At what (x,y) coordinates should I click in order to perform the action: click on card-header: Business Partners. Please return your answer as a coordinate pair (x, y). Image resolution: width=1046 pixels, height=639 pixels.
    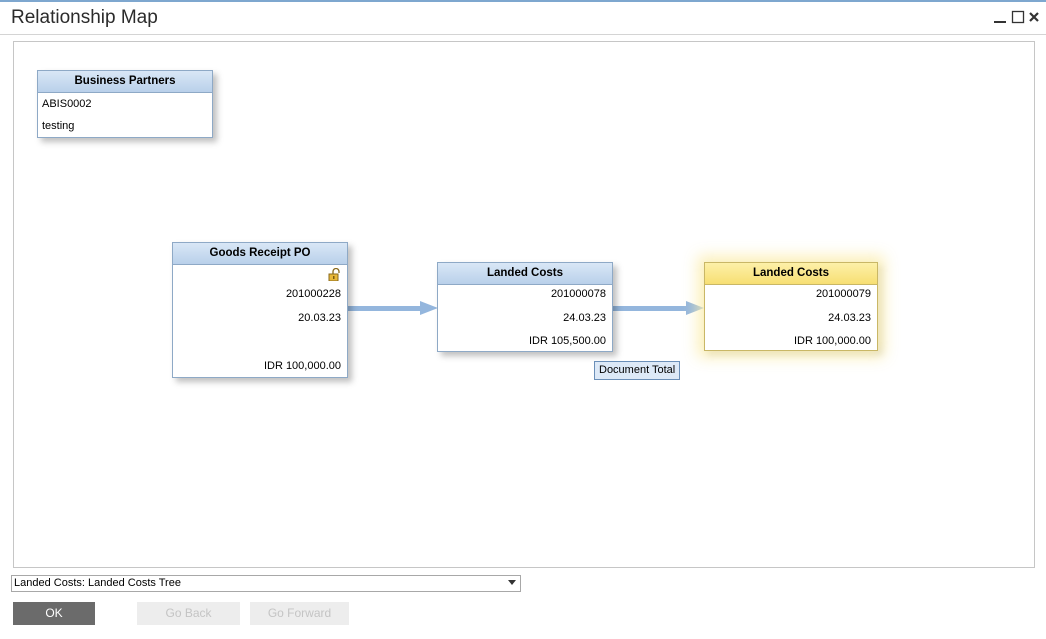
    Looking at the image, I should click on (125, 82).